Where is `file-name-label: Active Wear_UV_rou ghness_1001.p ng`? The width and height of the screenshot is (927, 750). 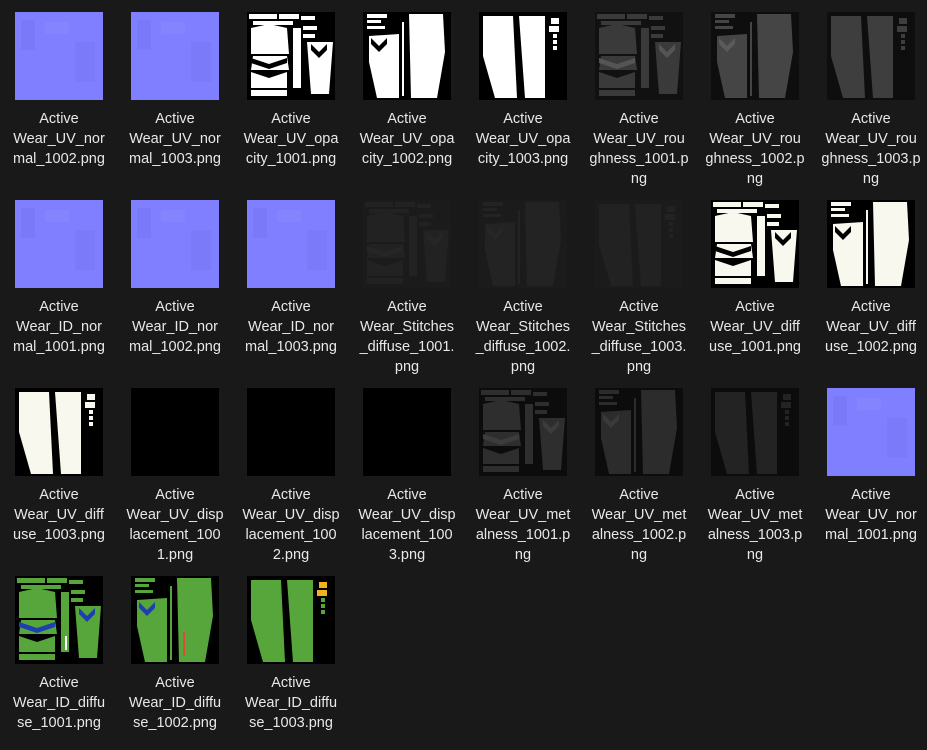 file-name-label: Active Wear_UV_rou ghness_1001.p ng is located at coordinates (639, 149).